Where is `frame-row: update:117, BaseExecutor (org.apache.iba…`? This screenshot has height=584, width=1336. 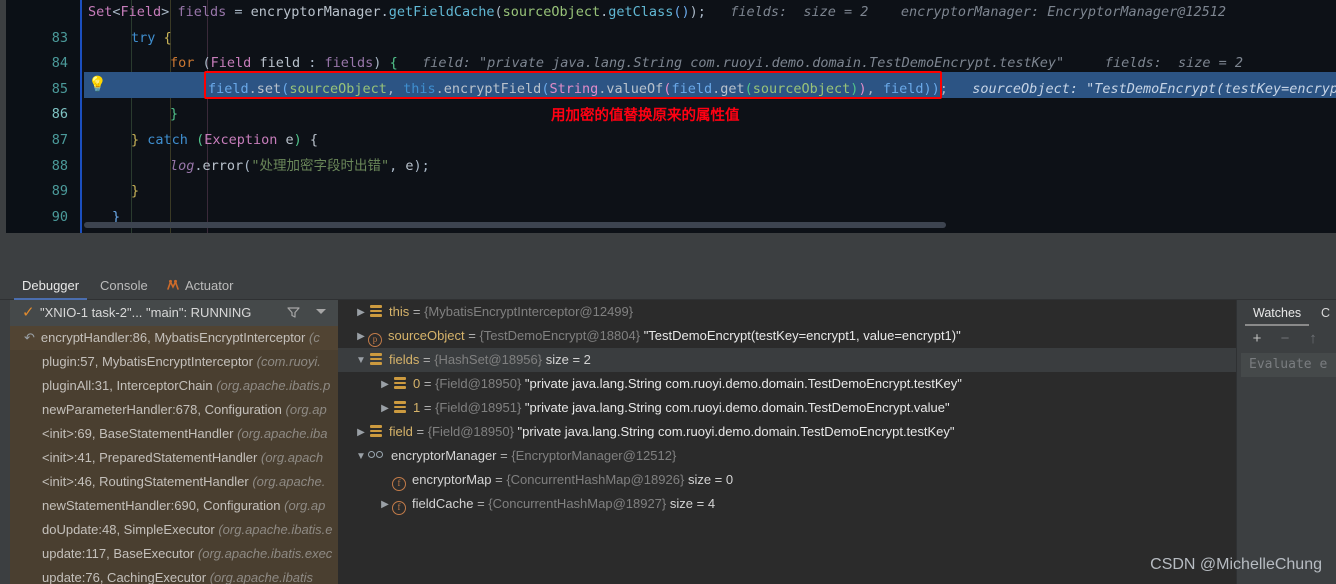
frame-row: update:117, BaseExecutor (org.apache.iba… is located at coordinates (174, 554).